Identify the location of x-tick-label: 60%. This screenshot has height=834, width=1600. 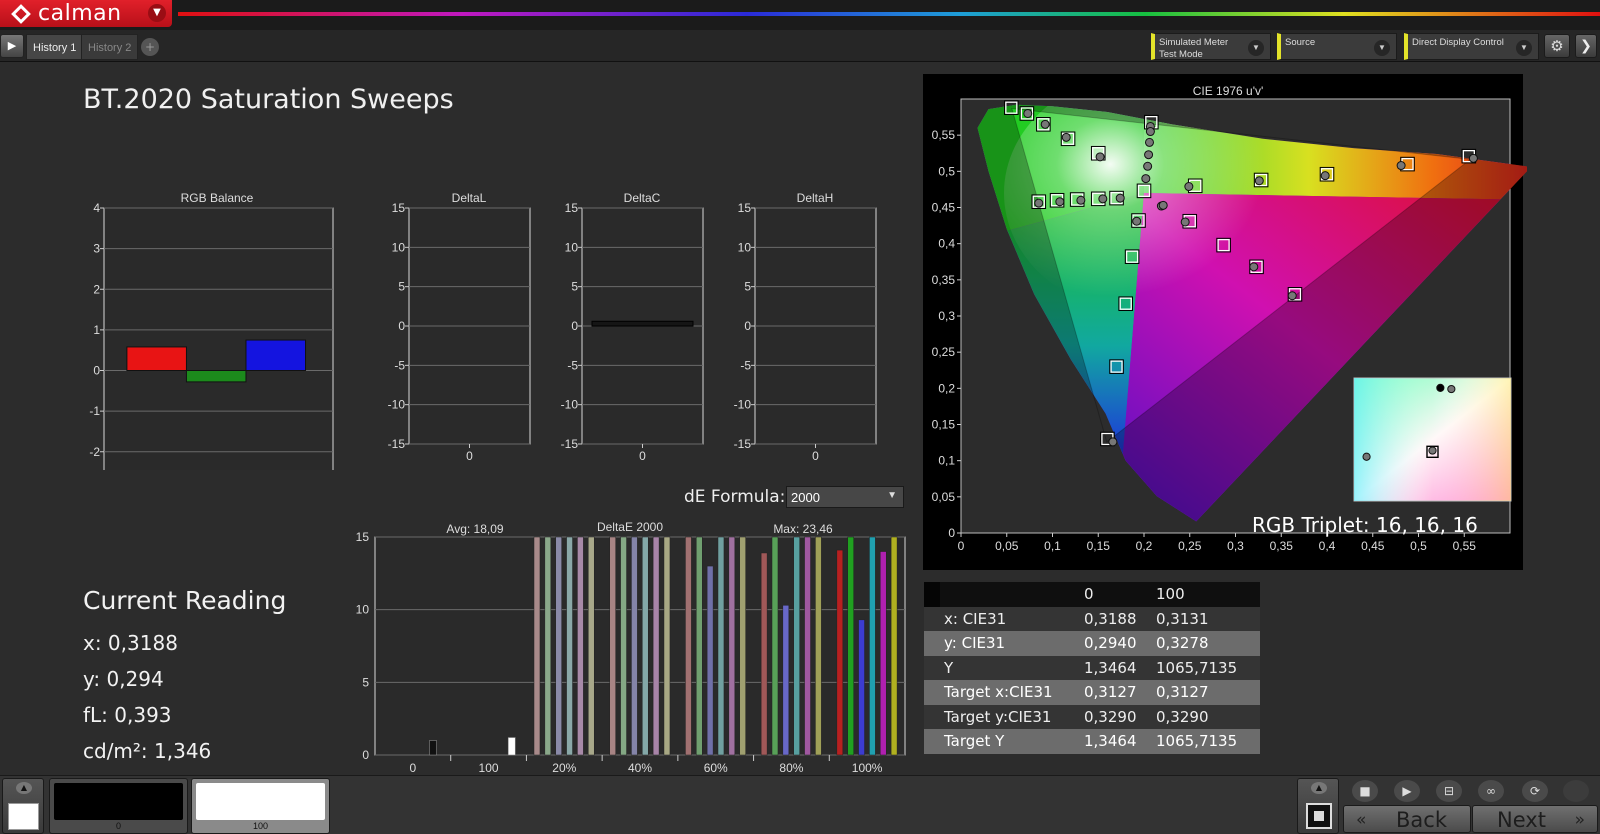
(716, 768).